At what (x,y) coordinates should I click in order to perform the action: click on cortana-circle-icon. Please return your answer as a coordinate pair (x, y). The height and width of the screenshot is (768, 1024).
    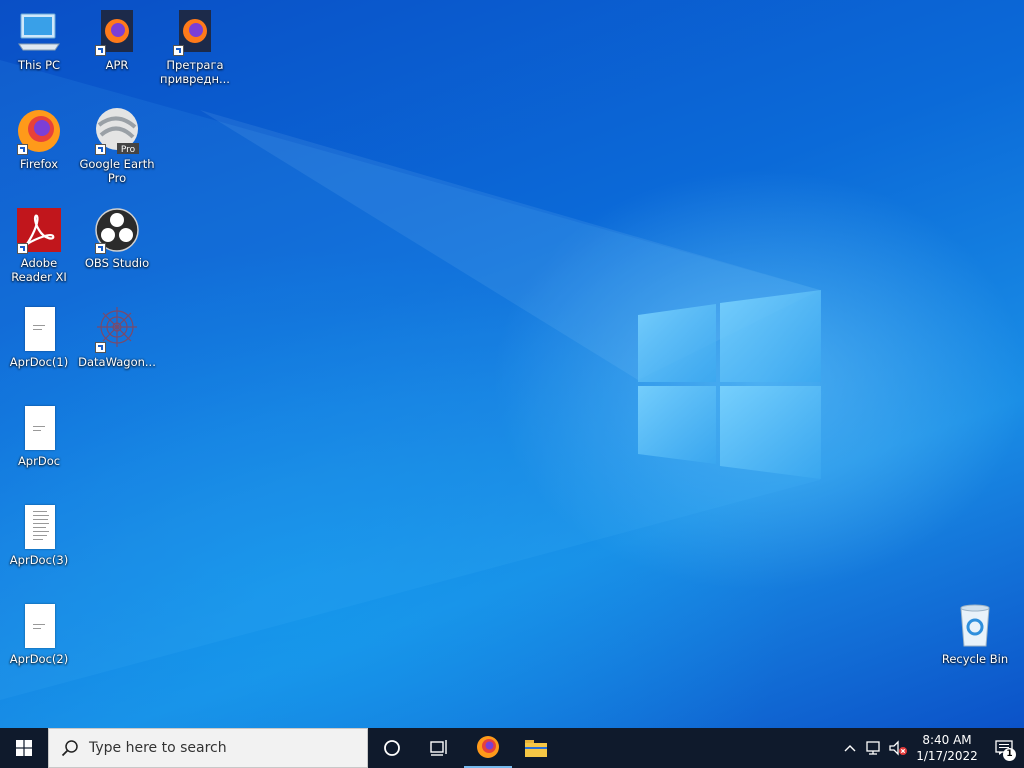
    Looking at the image, I should click on (392, 748).